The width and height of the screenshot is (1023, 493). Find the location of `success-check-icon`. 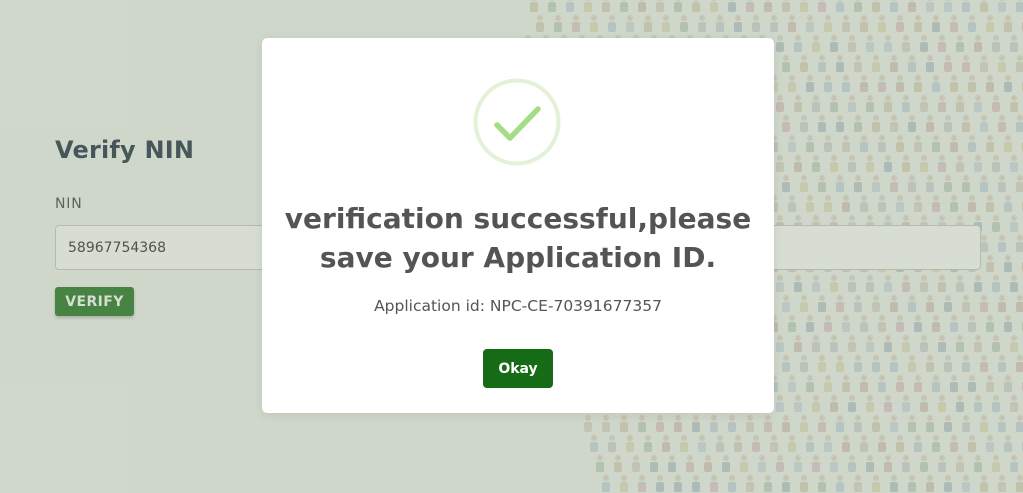

success-check-icon is located at coordinates (517, 122).